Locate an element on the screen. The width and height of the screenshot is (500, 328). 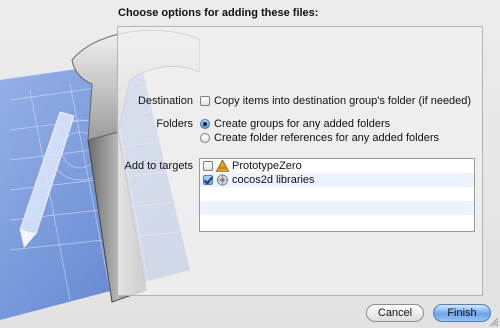
resize-grip-icon is located at coordinates (493, 321).